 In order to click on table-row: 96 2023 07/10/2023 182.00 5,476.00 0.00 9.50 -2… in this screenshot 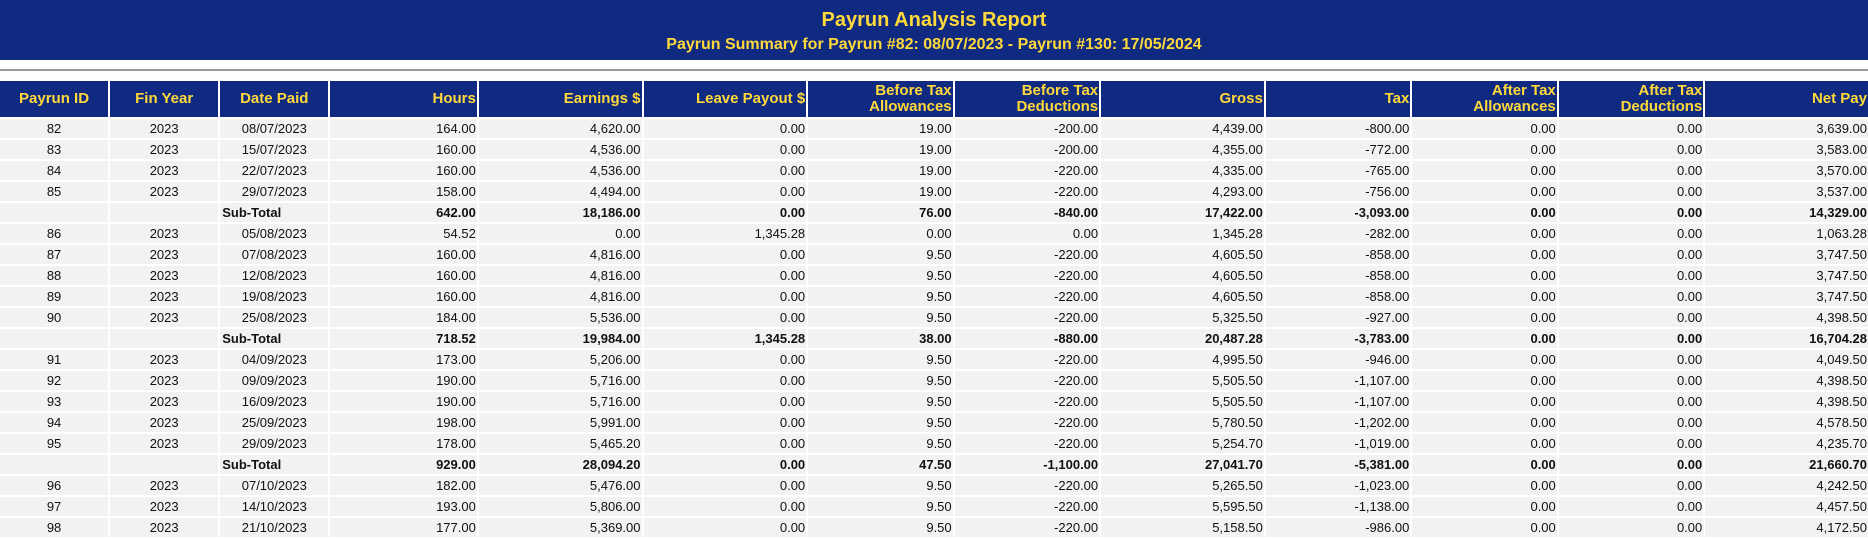, I will do `click(934, 485)`.